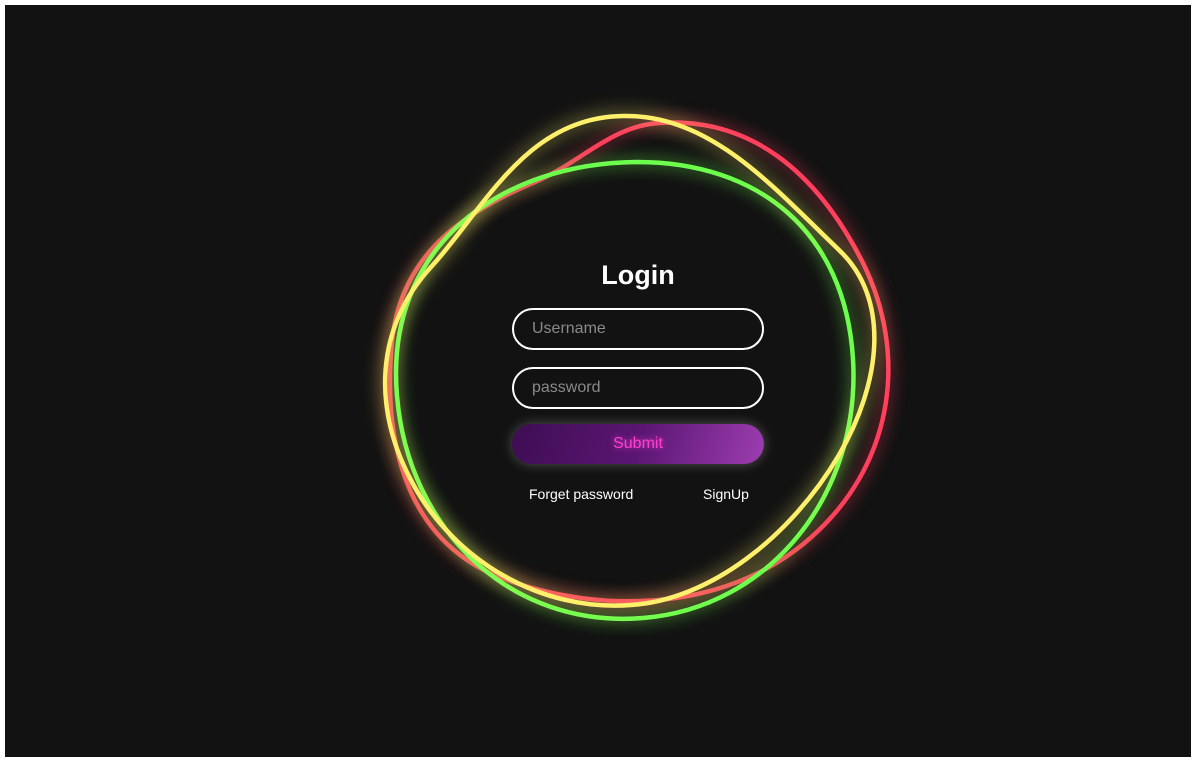  What do you see at coordinates (581, 494) in the screenshot?
I see `forget-password-link: Forget password` at bounding box center [581, 494].